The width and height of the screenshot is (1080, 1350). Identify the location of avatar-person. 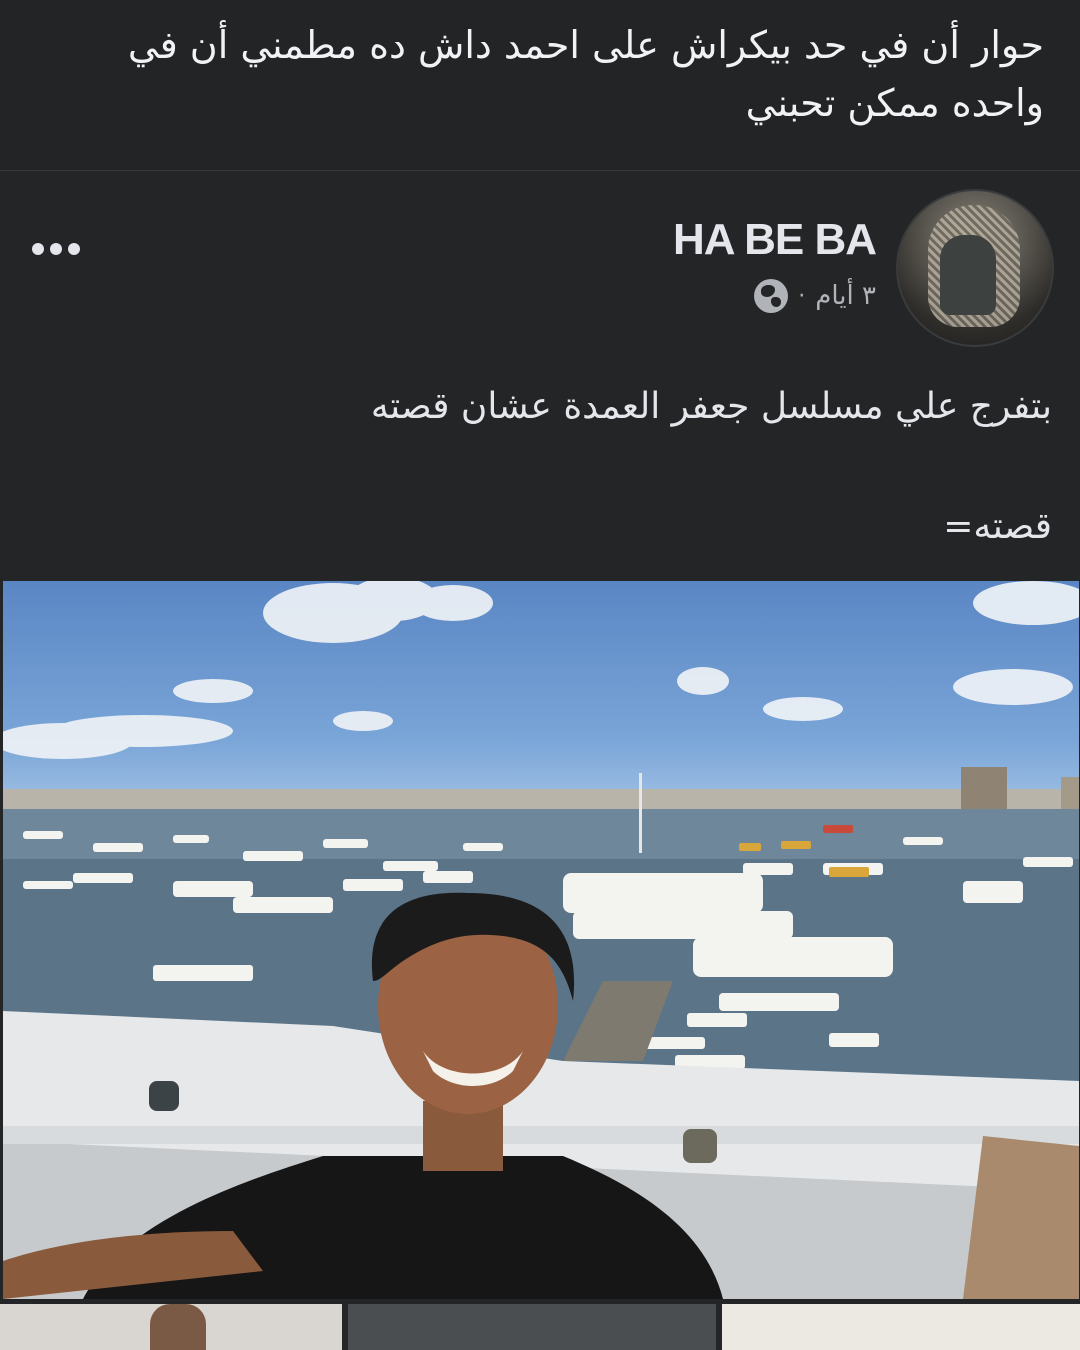
(968, 275).